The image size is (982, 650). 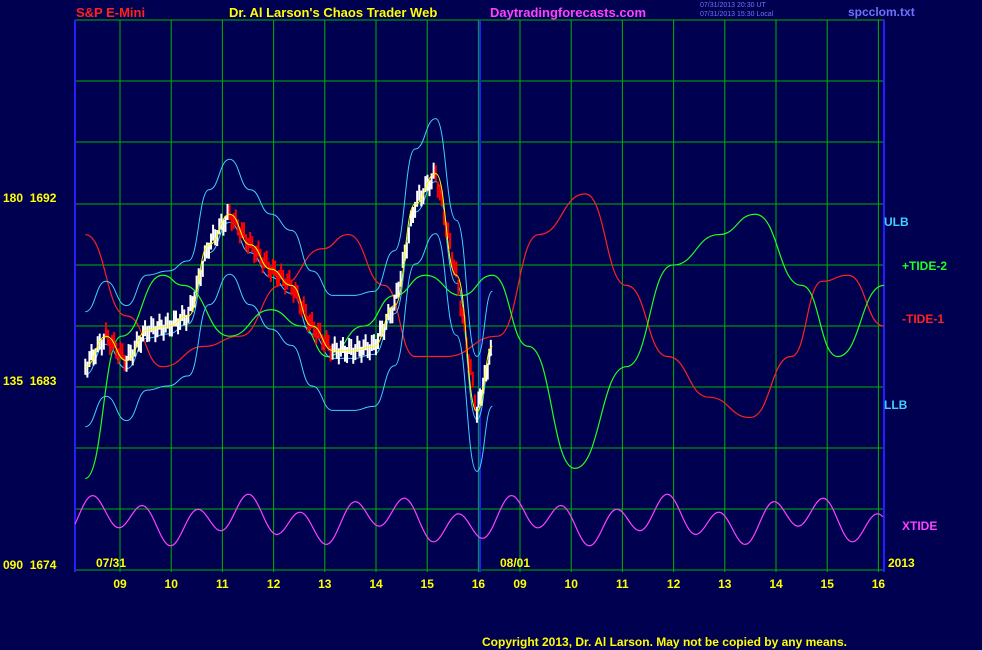 What do you see at coordinates (896, 222) in the screenshot?
I see `label-ulb: ULB` at bounding box center [896, 222].